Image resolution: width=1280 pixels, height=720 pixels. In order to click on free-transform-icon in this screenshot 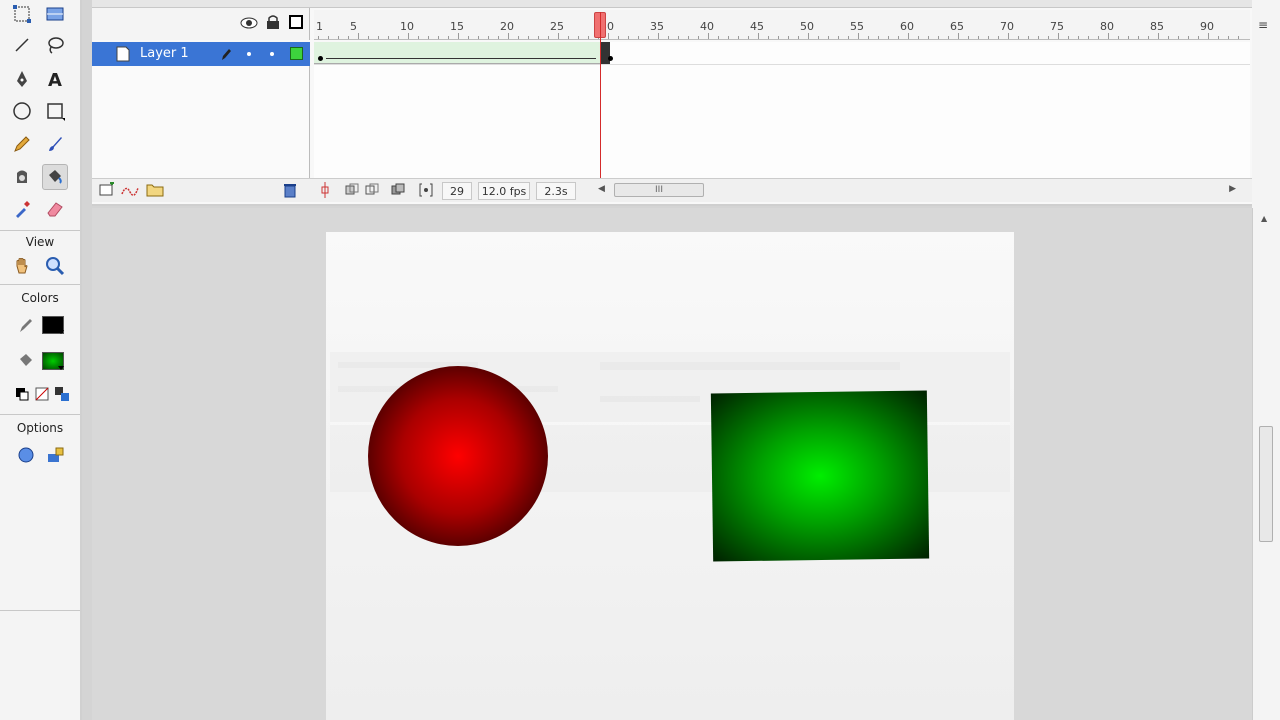, I will do `click(22, 14)`.